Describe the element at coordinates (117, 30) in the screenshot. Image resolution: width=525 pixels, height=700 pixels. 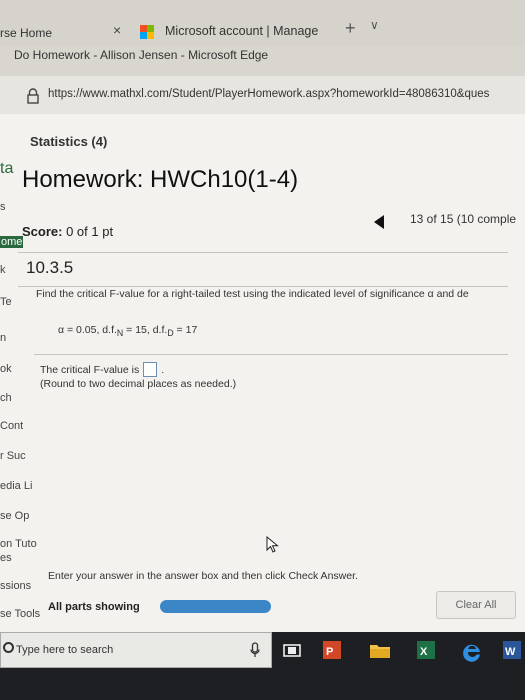
I see `close-icon: ×` at that location.